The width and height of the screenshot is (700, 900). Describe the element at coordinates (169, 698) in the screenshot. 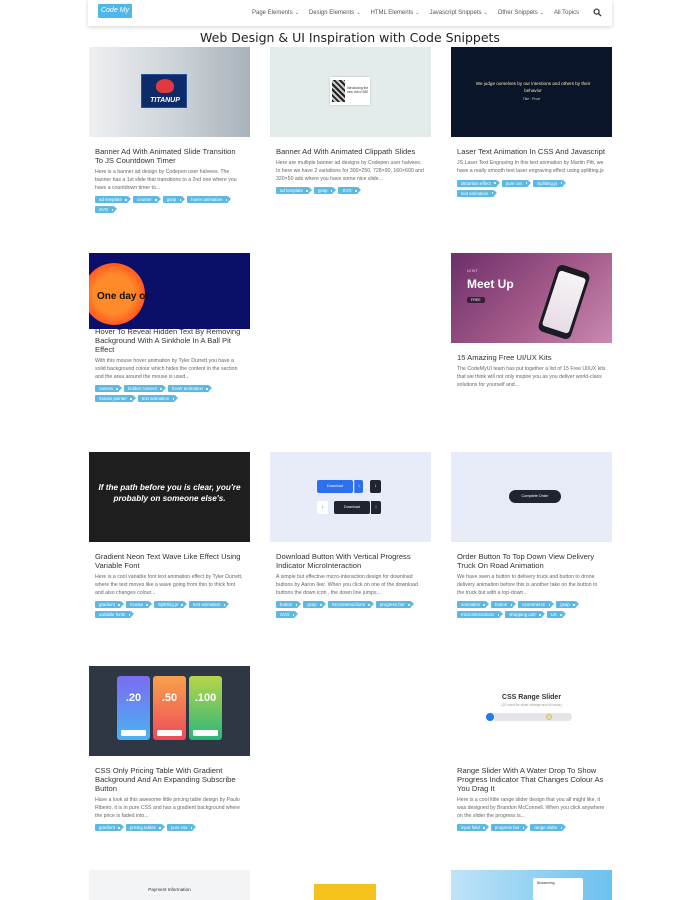

I see `price-value: .50` at that location.